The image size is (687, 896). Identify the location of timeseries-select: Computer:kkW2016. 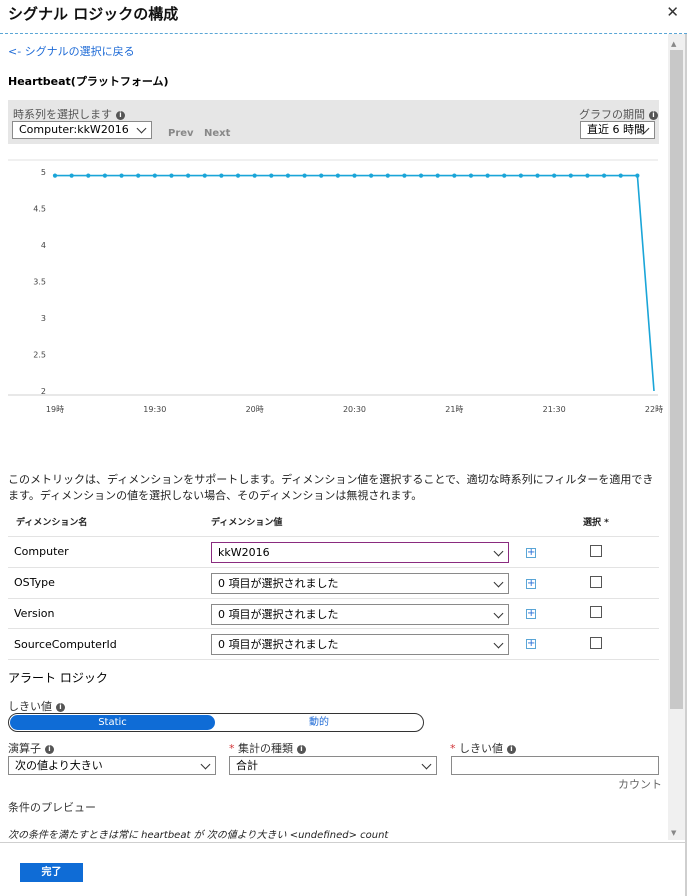
(82, 130).